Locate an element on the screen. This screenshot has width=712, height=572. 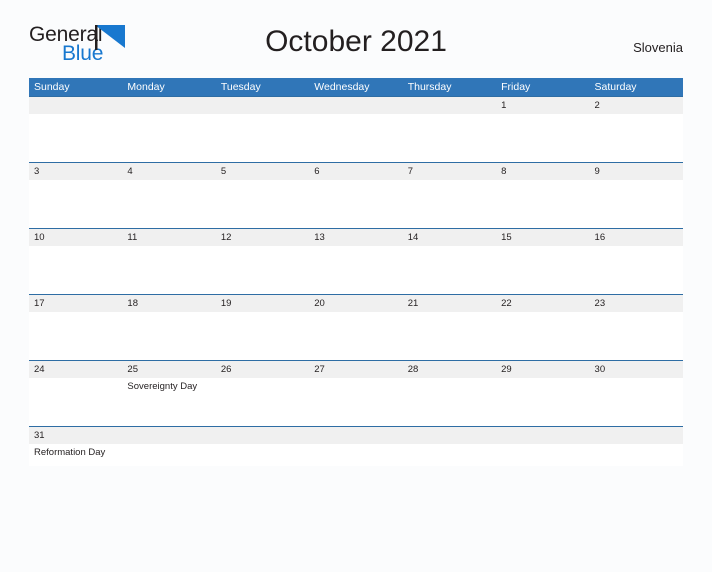
day-number: 26 is located at coordinates (262, 369).